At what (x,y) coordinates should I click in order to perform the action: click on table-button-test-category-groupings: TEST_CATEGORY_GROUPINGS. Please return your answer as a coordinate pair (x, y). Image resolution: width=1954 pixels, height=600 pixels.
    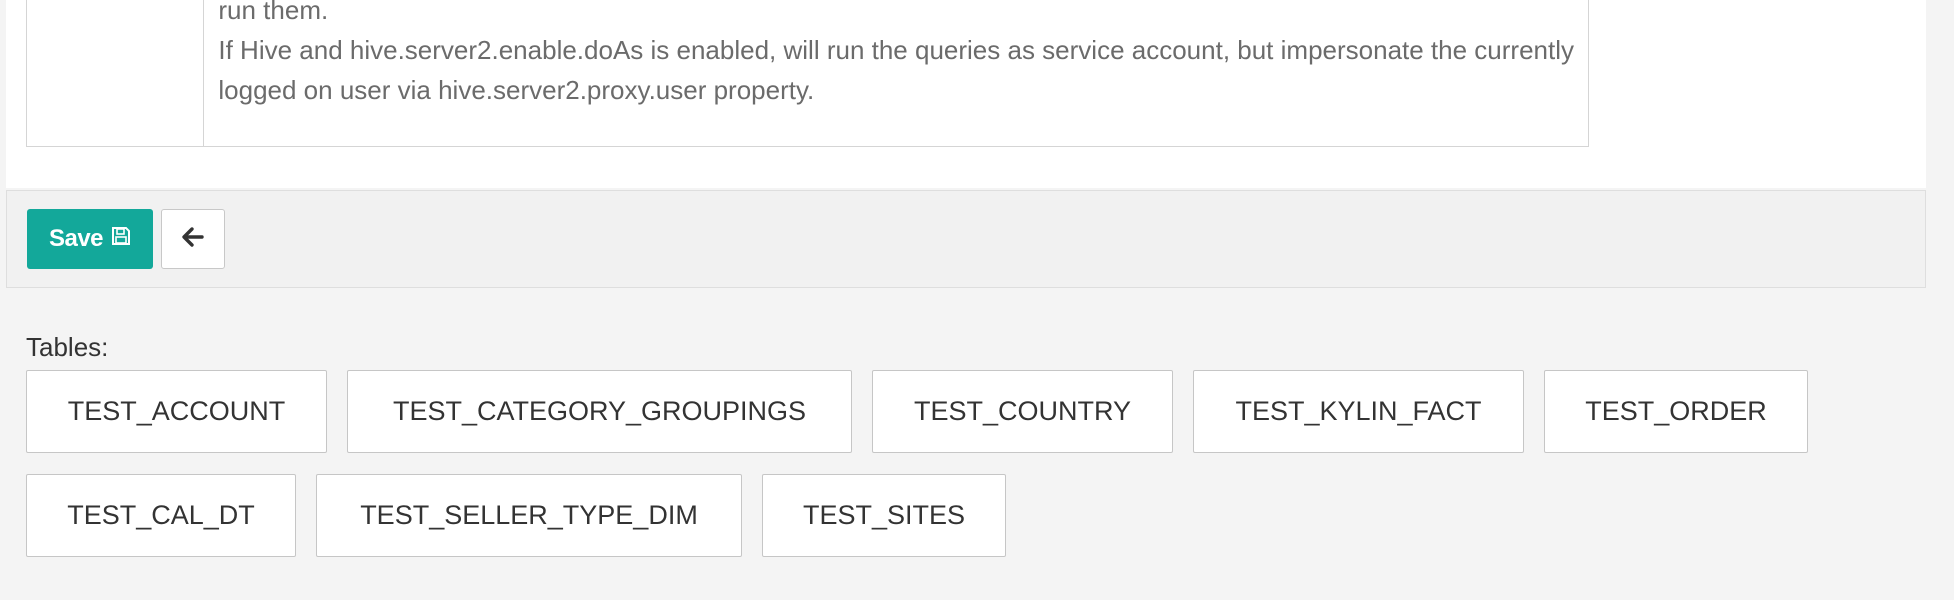
    Looking at the image, I should click on (599, 411).